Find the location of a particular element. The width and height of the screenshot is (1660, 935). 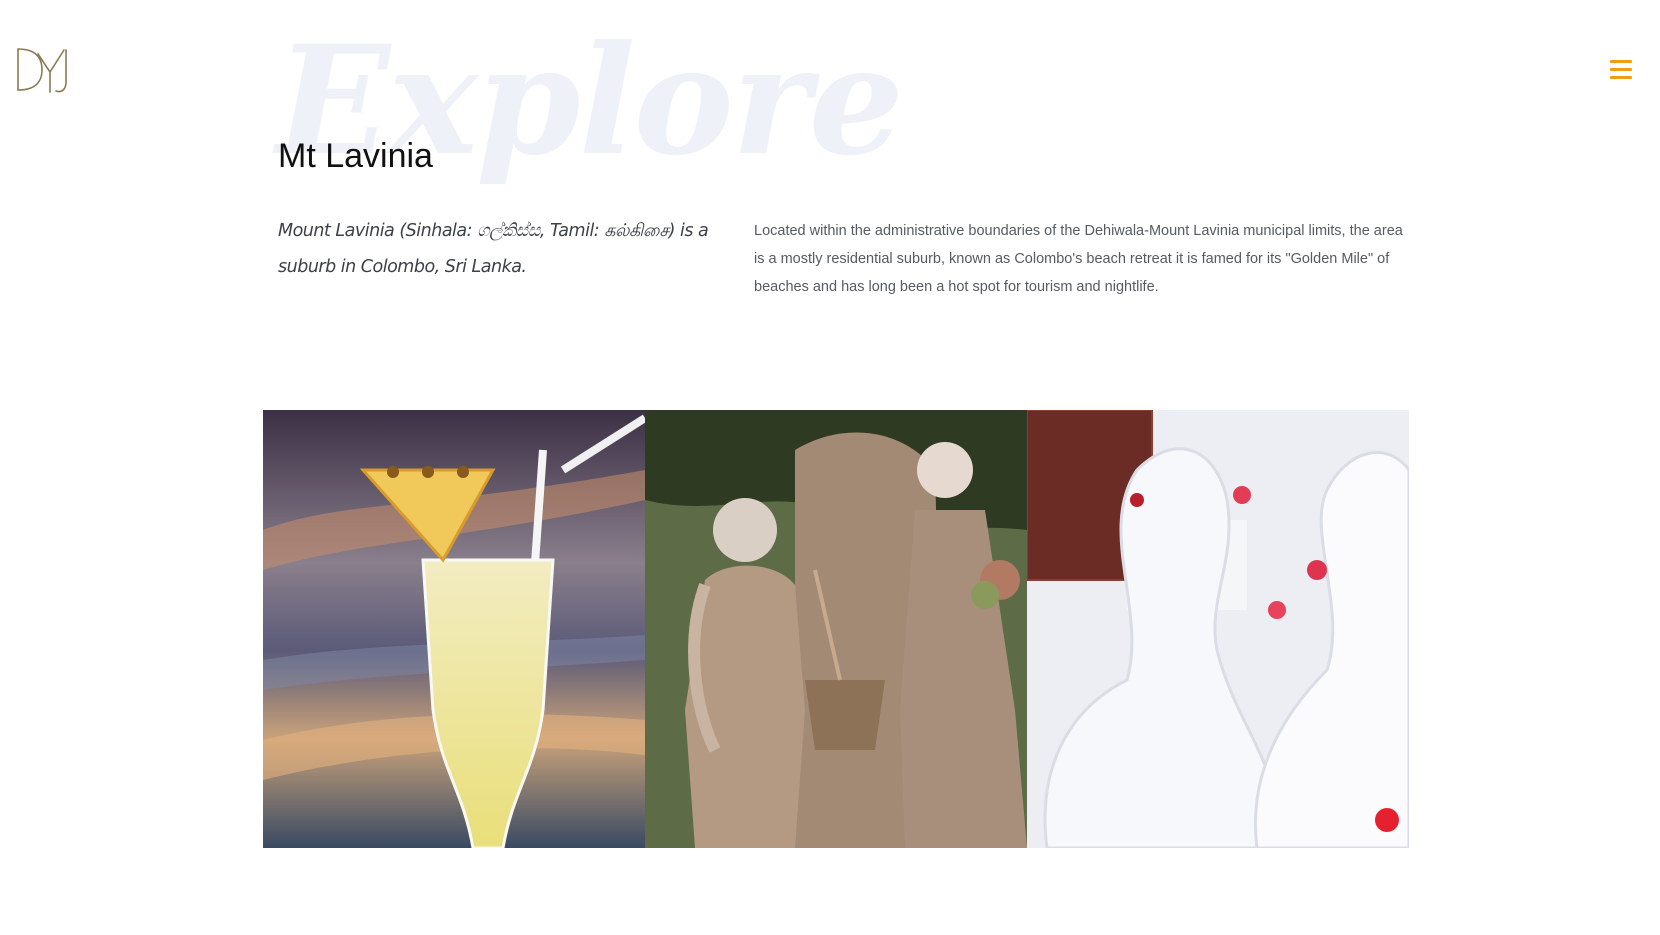

gallery-image-cocktail is located at coordinates (454, 629).